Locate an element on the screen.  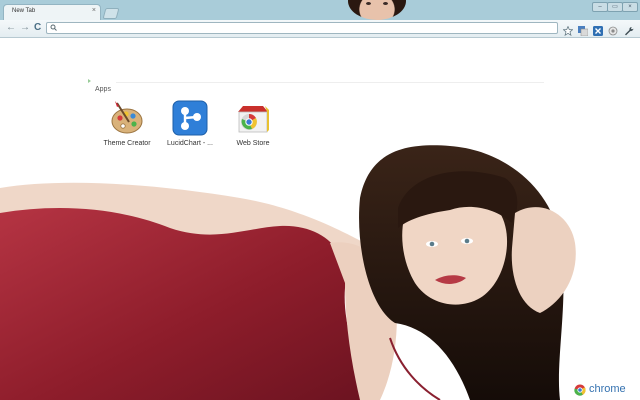
wrench-icon is located at coordinates (629, 29).